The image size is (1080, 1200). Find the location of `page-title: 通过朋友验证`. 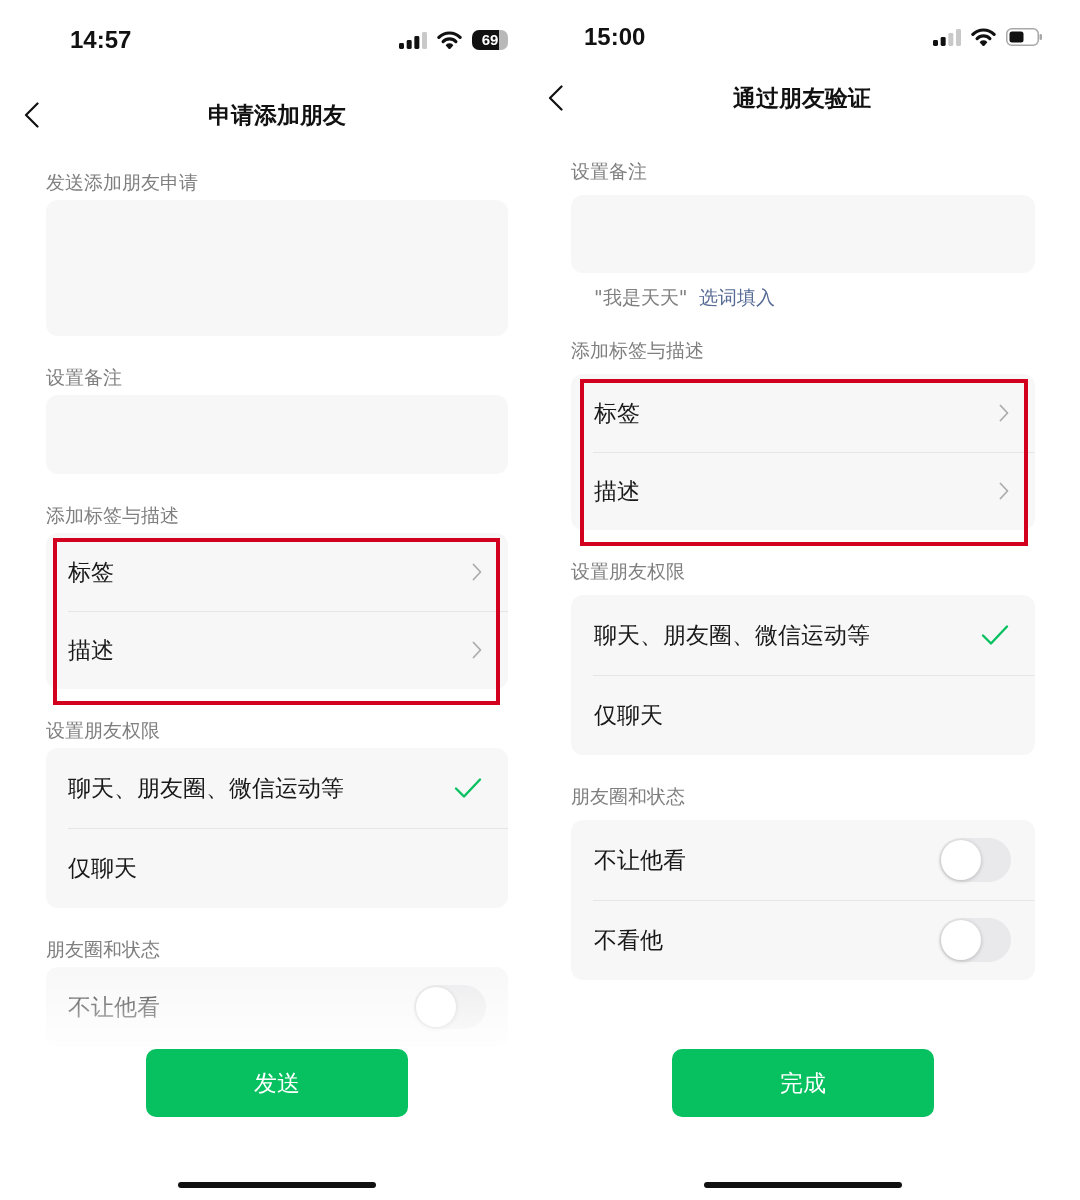

page-title: 通过朋友验证 is located at coordinates (802, 98).